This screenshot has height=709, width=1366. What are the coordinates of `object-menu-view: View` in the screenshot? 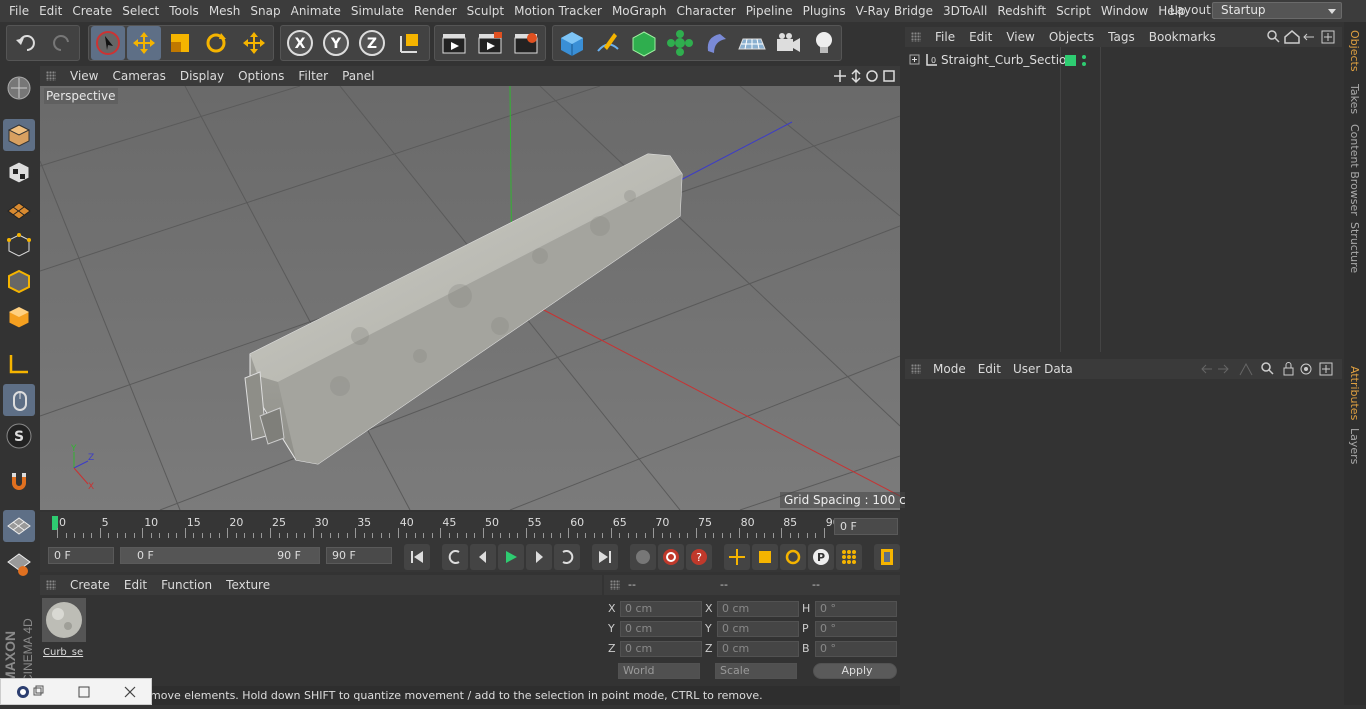 It's located at (1020, 37).